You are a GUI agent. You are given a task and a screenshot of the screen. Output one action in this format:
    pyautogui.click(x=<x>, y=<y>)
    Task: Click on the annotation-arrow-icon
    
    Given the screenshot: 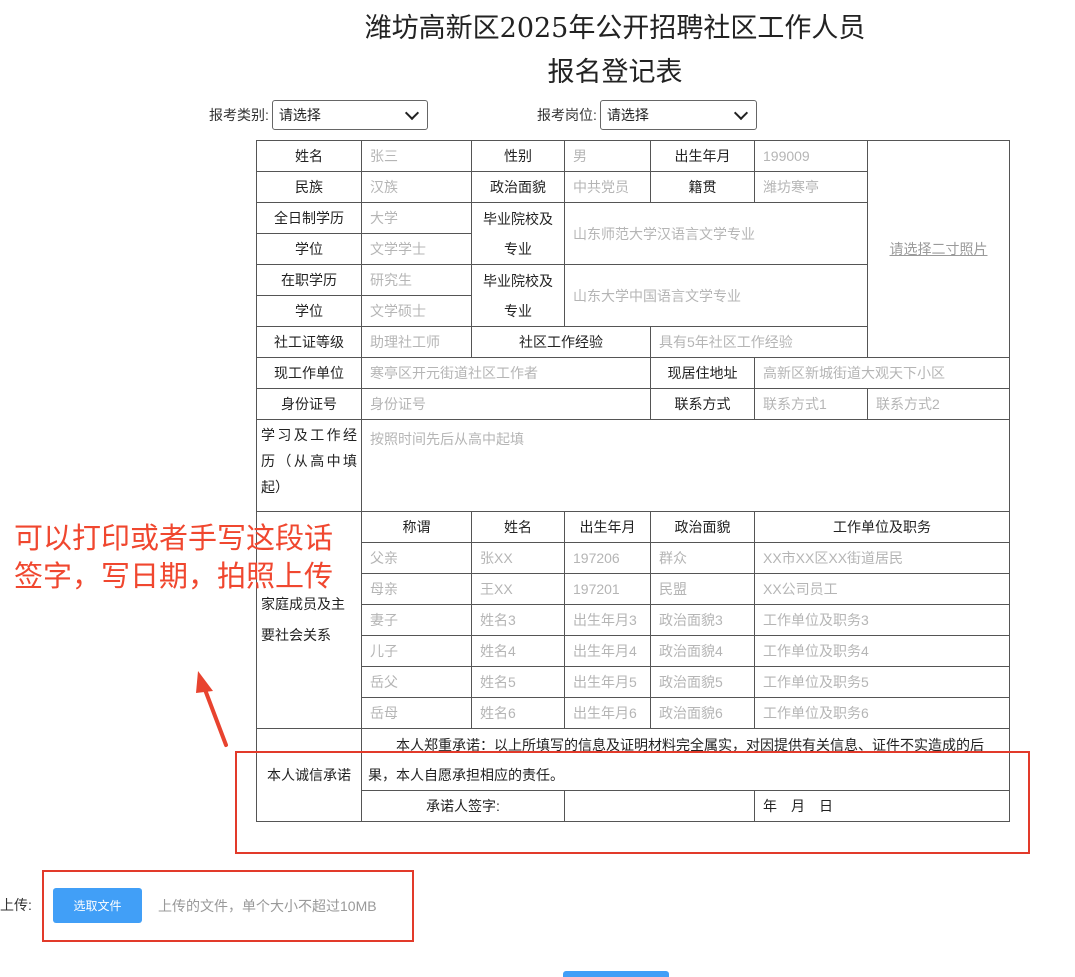 What is the action you would take?
    pyautogui.click(x=212, y=709)
    